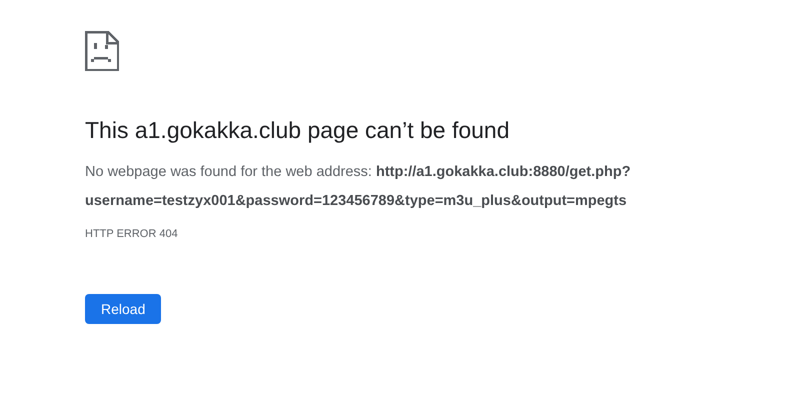 The image size is (789, 406). What do you see at coordinates (131, 234) in the screenshot?
I see `error-code: HTTP ERROR 404` at bounding box center [131, 234].